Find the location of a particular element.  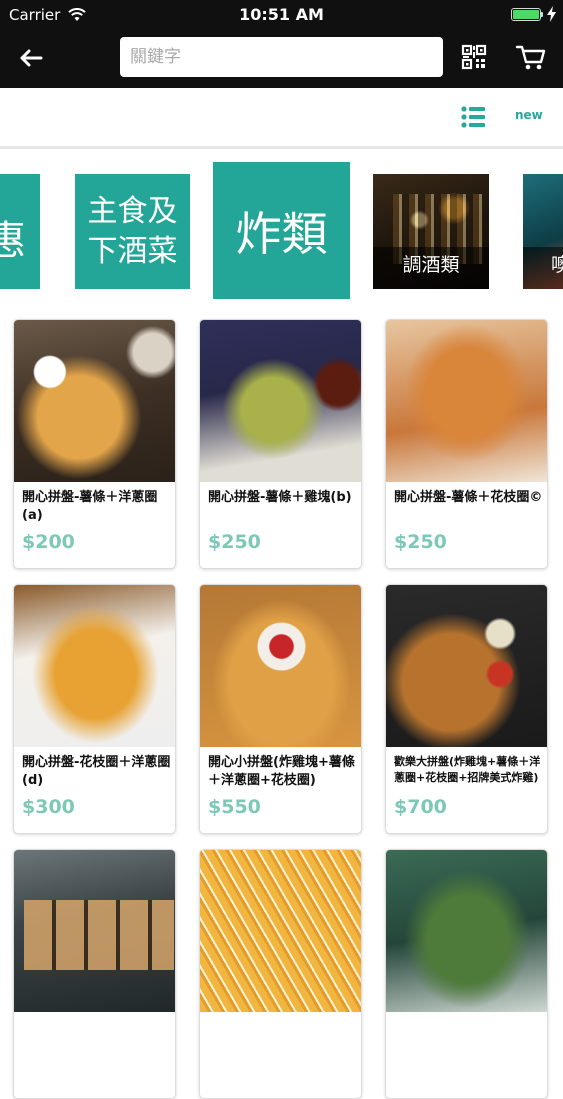

category-label: 主食及 下酒菜 is located at coordinates (133, 232).